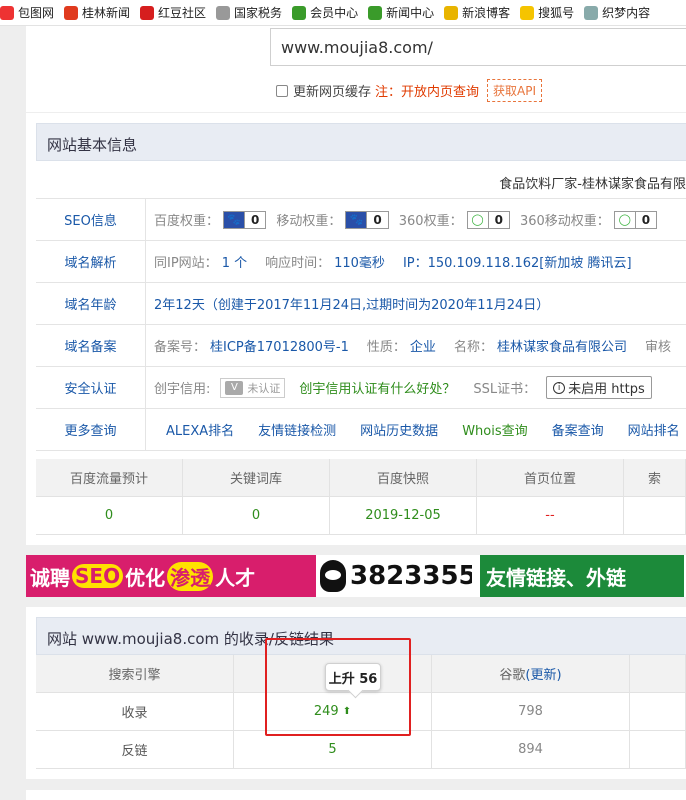  Describe the element at coordinates (91, 219) in the screenshot. I see `seo-label: SEO信息` at that location.